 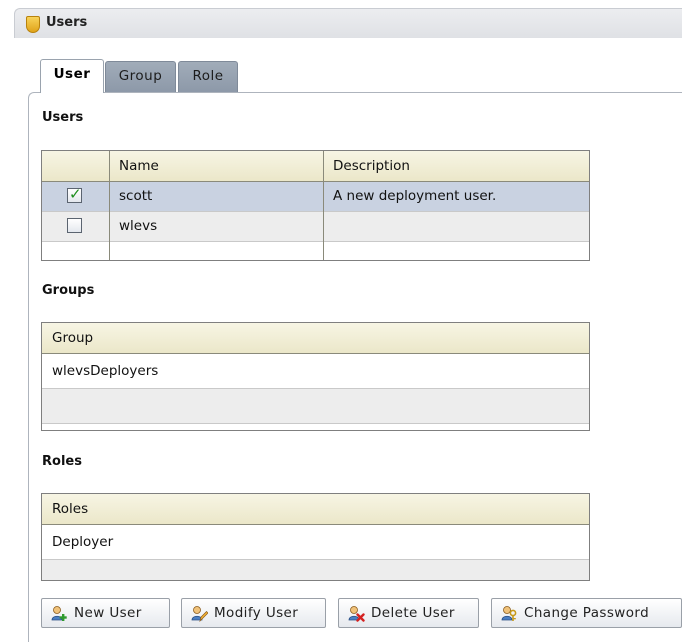 What do you see at coordinates (413, 613) in the screenshot?
I see `delete-user-label: Delete User` at bounding box center [413, 613].